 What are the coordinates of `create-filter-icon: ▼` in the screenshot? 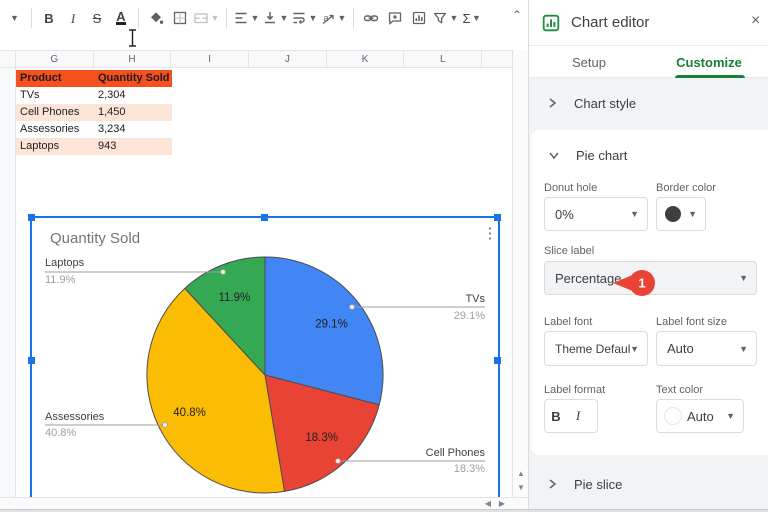 It's located at (445, 18).